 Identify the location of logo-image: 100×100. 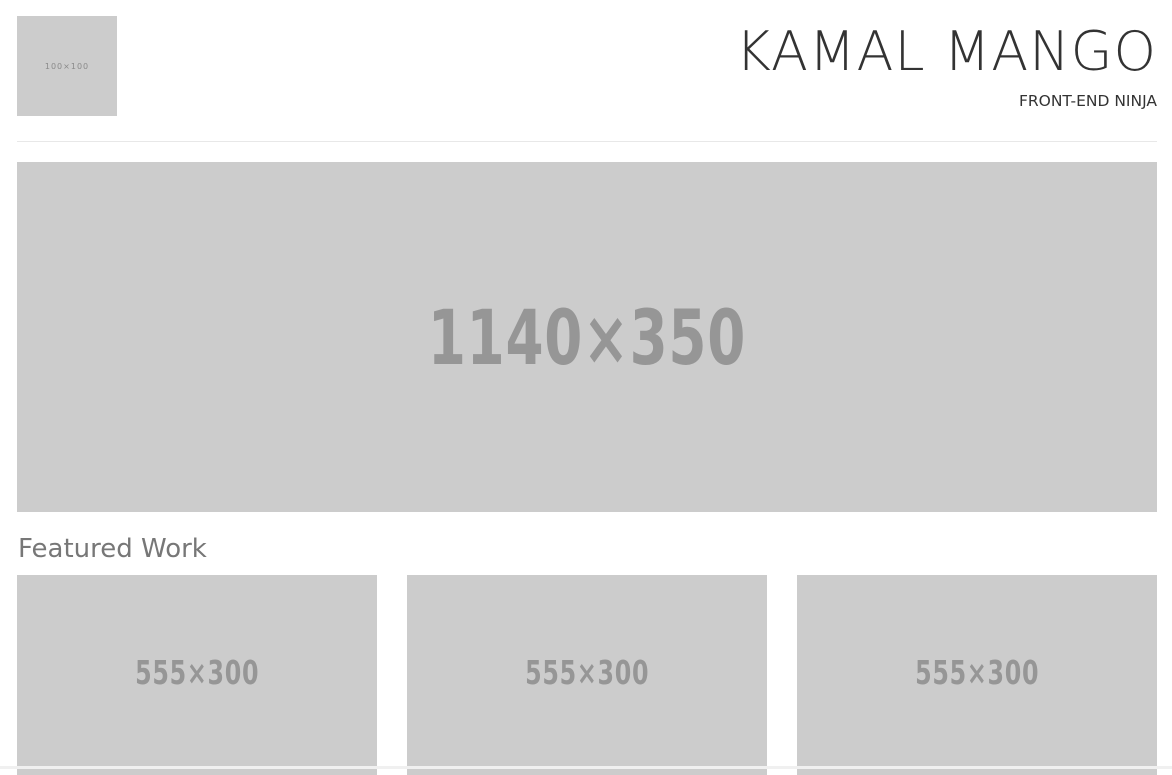
(67, 66).